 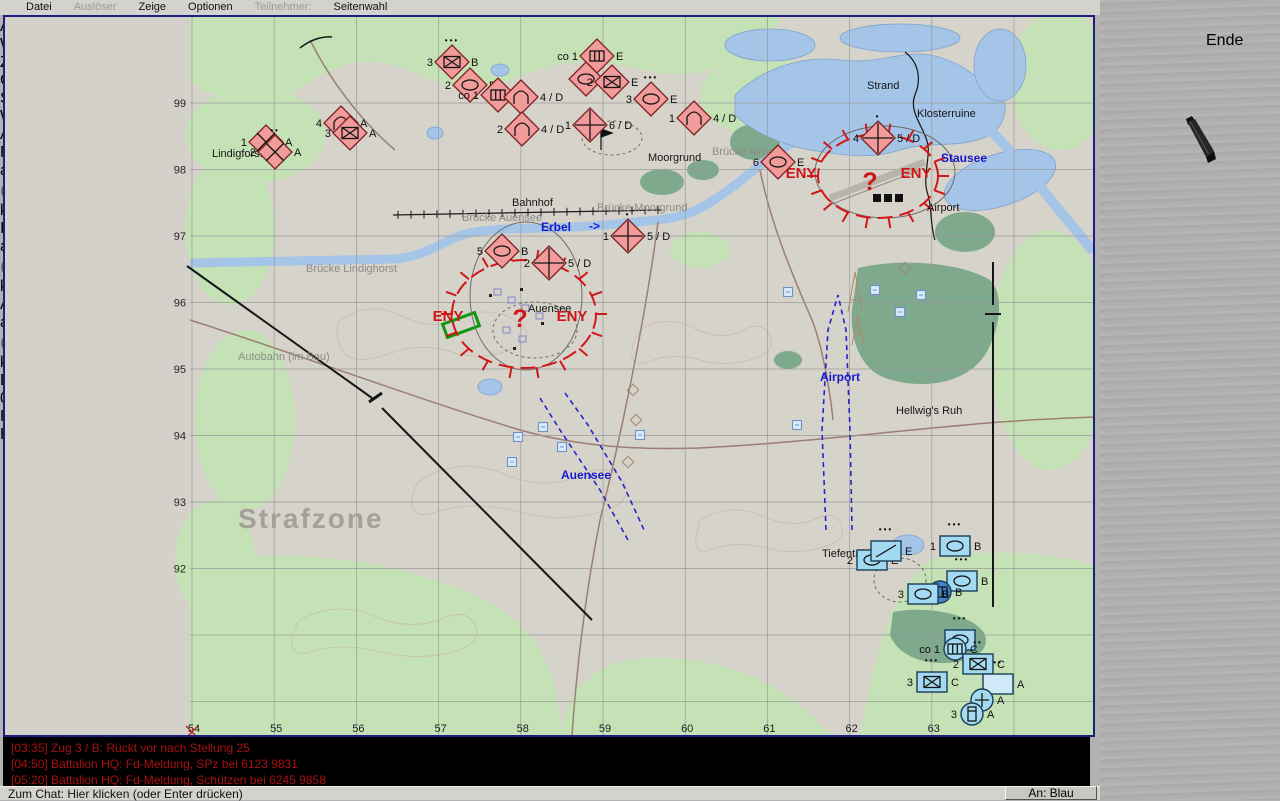 I want to click on grid-col-label: 58, so click(x=523, y=729).